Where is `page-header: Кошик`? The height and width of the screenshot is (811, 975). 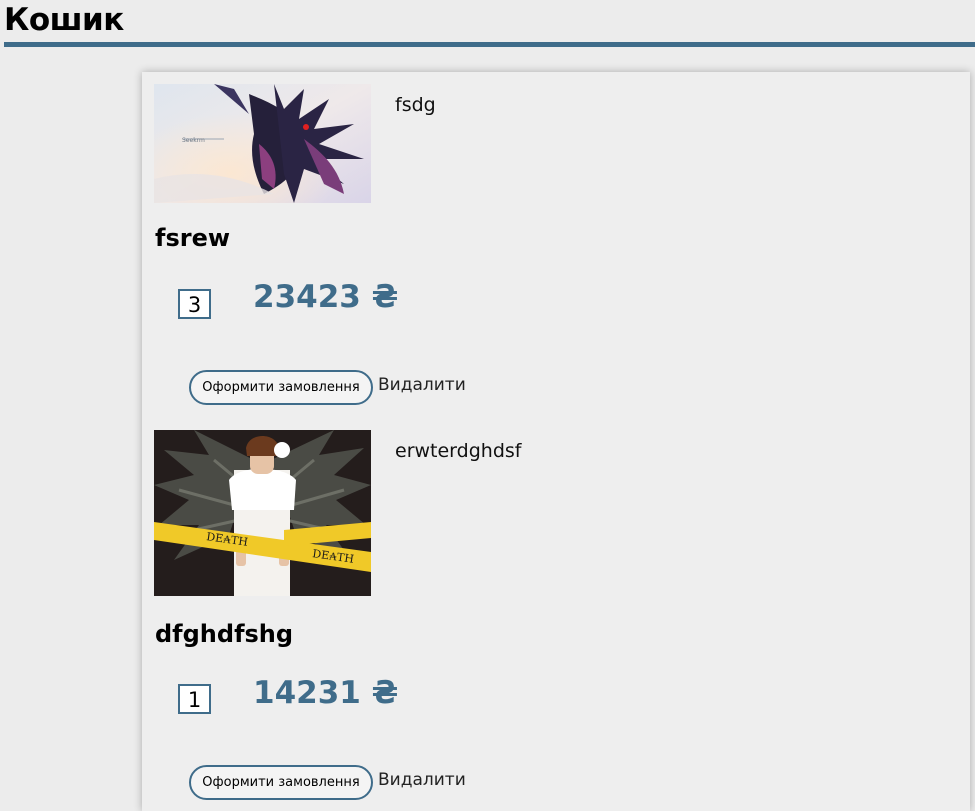
page-header: Кошик is located at coordinates (489, 23).